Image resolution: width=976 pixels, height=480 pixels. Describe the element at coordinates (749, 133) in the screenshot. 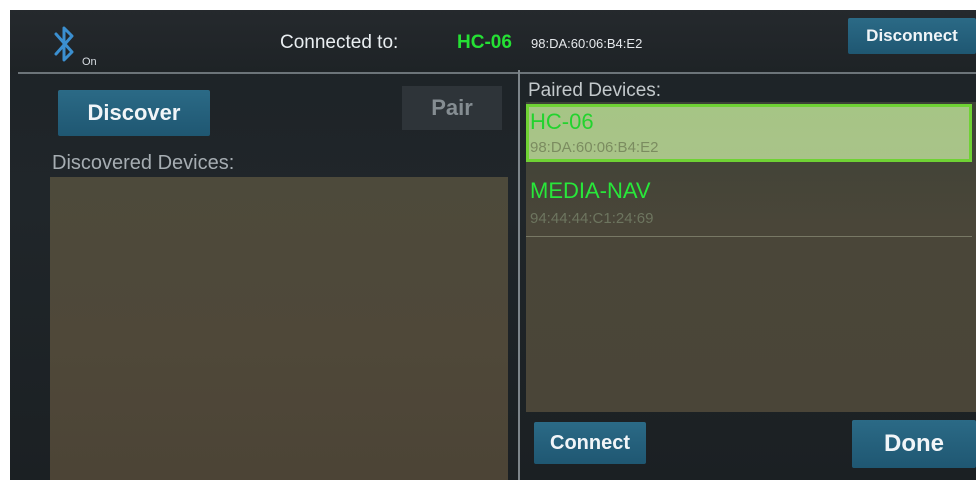

I see `paired-device-row: HC-06 98:DA:60:06:B4:E2` at that location.